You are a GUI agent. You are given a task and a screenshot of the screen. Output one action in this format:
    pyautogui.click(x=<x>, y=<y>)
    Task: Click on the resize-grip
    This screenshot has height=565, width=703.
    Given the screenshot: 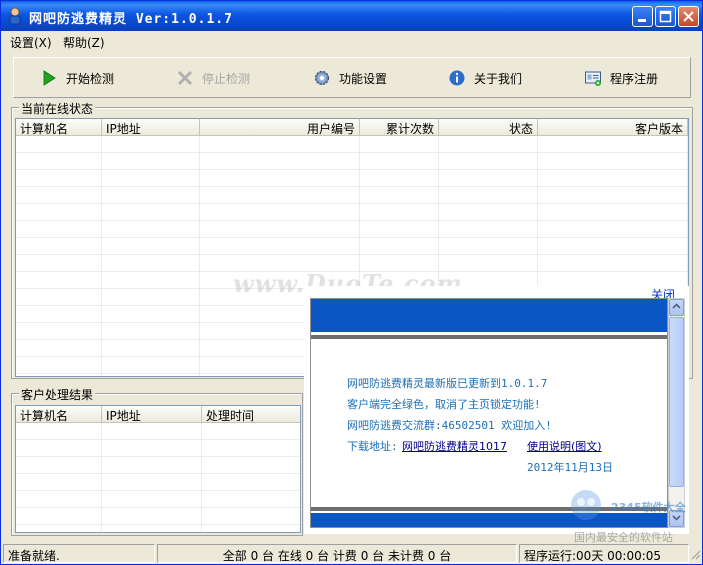 What is the action you would take?
    pyautogui.click(x=695, y=555)
    